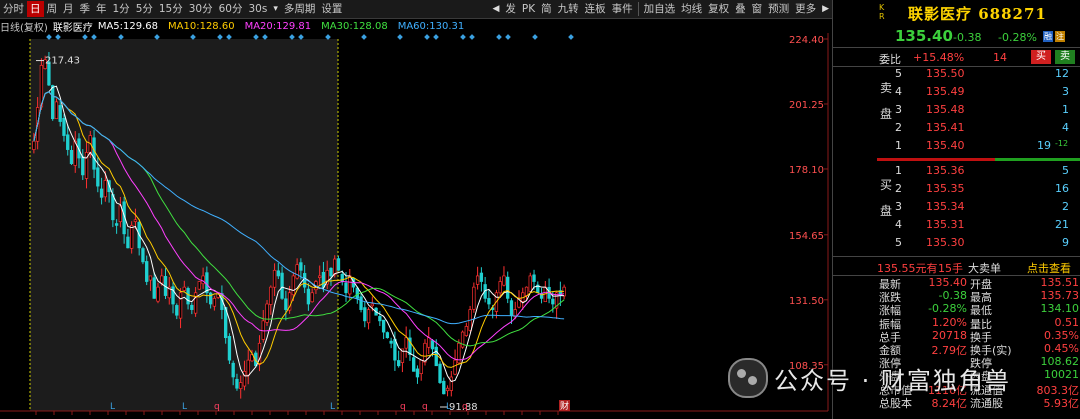  I want to click on tool-button-0: 发, so click(510, 9).